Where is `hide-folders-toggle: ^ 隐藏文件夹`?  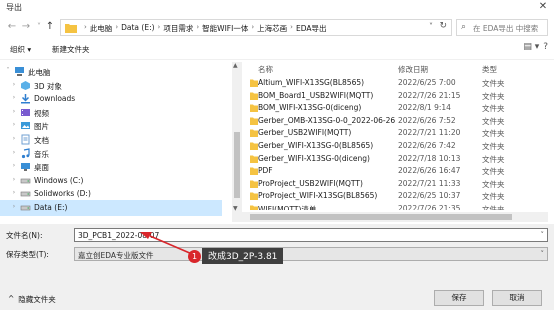 hide-folders-toggle: ^ 隐藏文件夹 is located at coordinates (32, 299).